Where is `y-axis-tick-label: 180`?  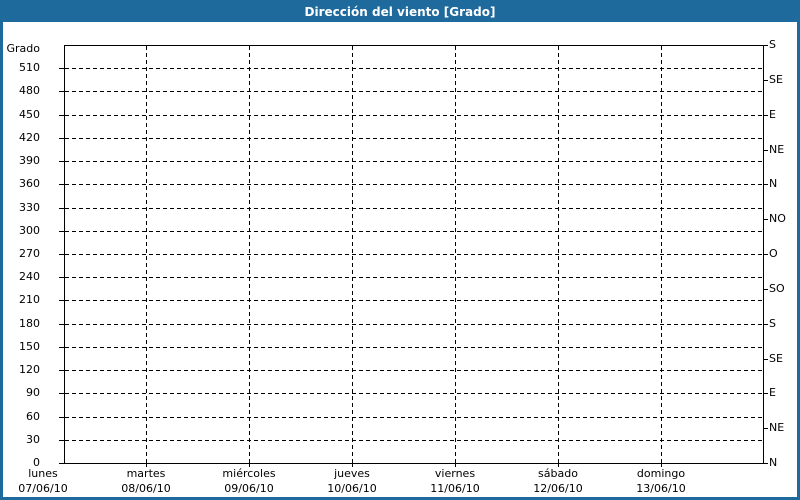 y-axis-tick-label: 180 is located at coordinates (29, 323).